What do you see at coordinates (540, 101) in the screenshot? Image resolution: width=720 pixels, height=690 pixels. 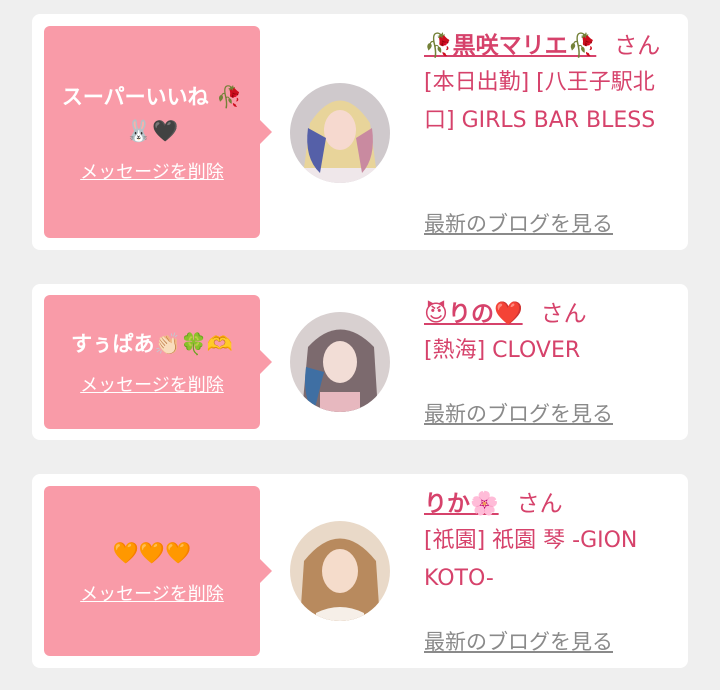 I see `shop-label: [本日出勤] [八王子駅北口] GIRLS BAR BLESS` at bounding box center [540, 101].